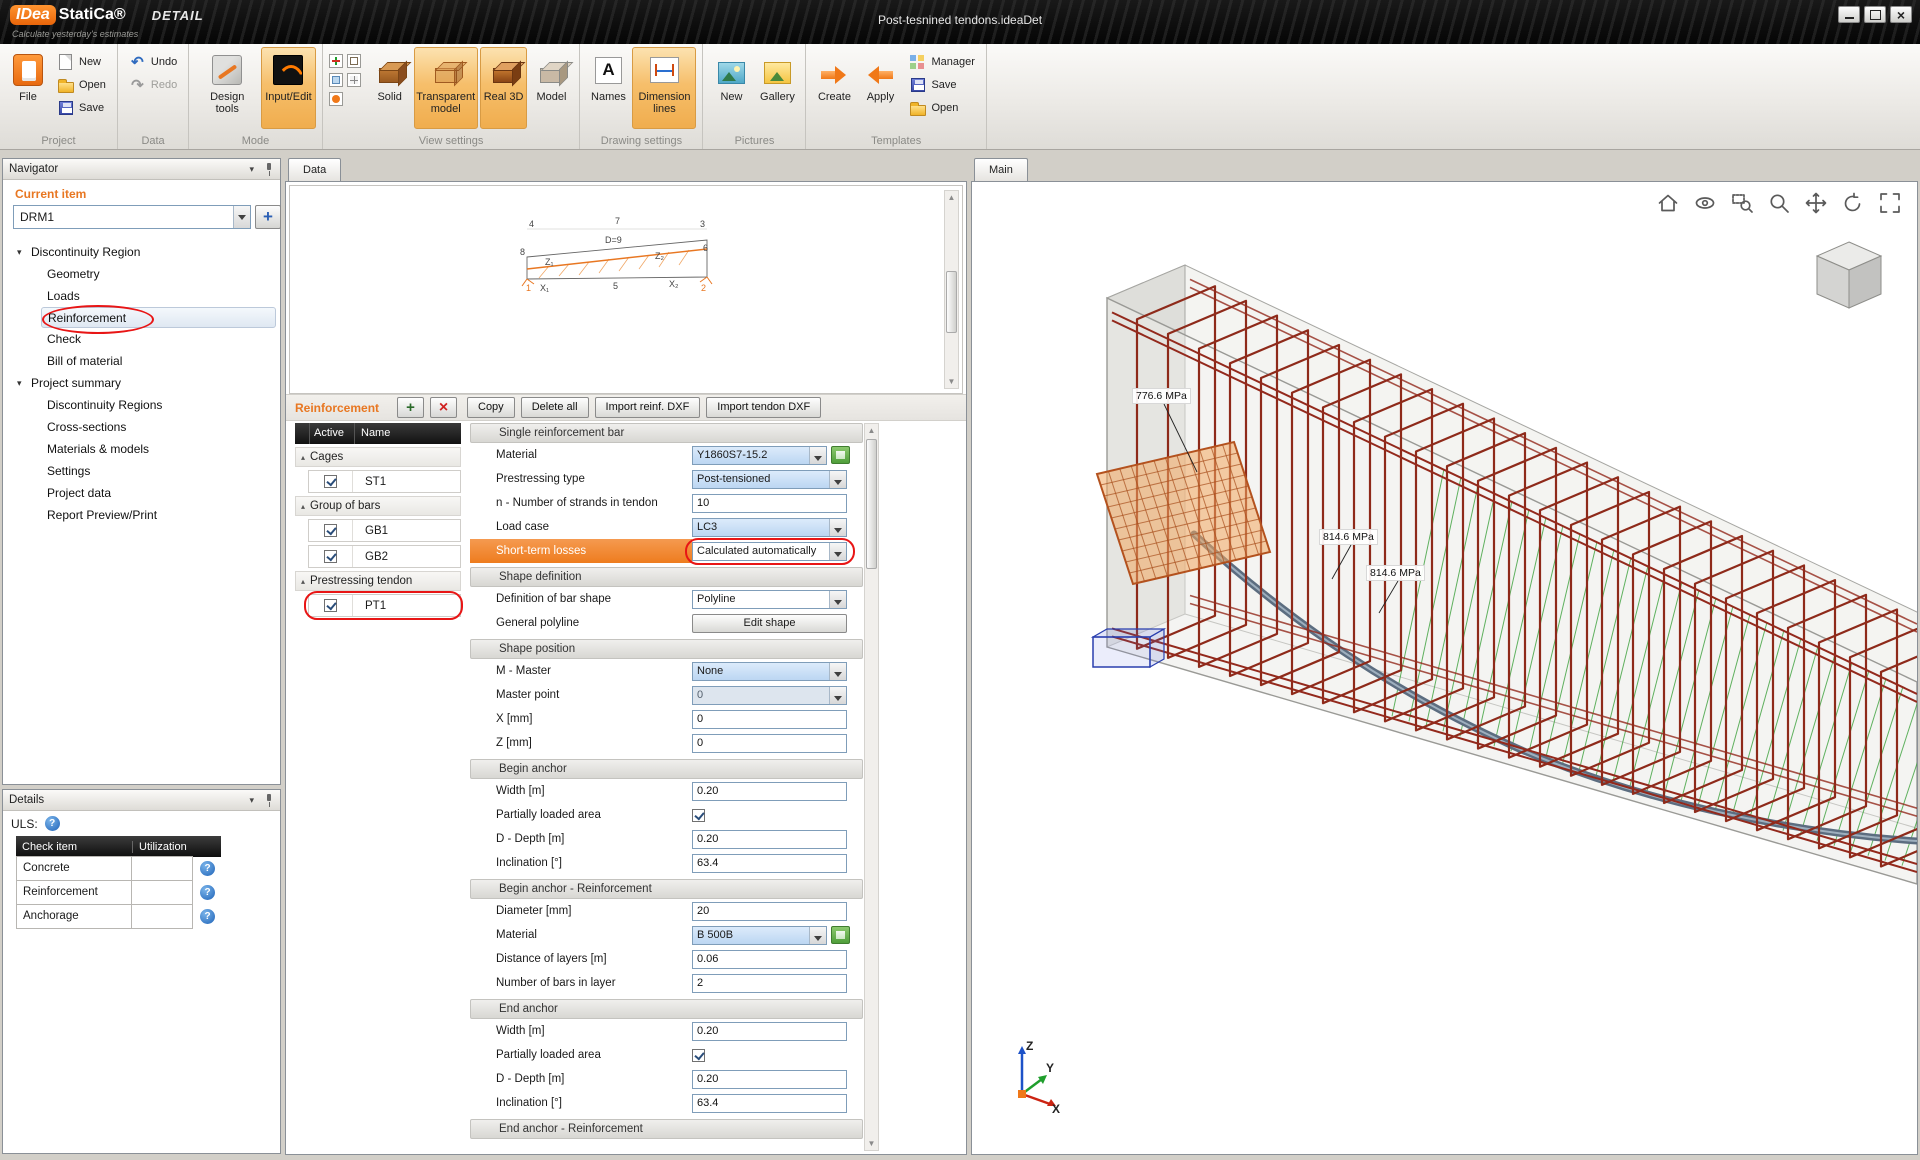 The width and height of the screenshot is (1920, 1160). Describe the element at coordinates (141, 449) in the screenshot. I see `nav-item-materials-models: Materials & models` at that location.